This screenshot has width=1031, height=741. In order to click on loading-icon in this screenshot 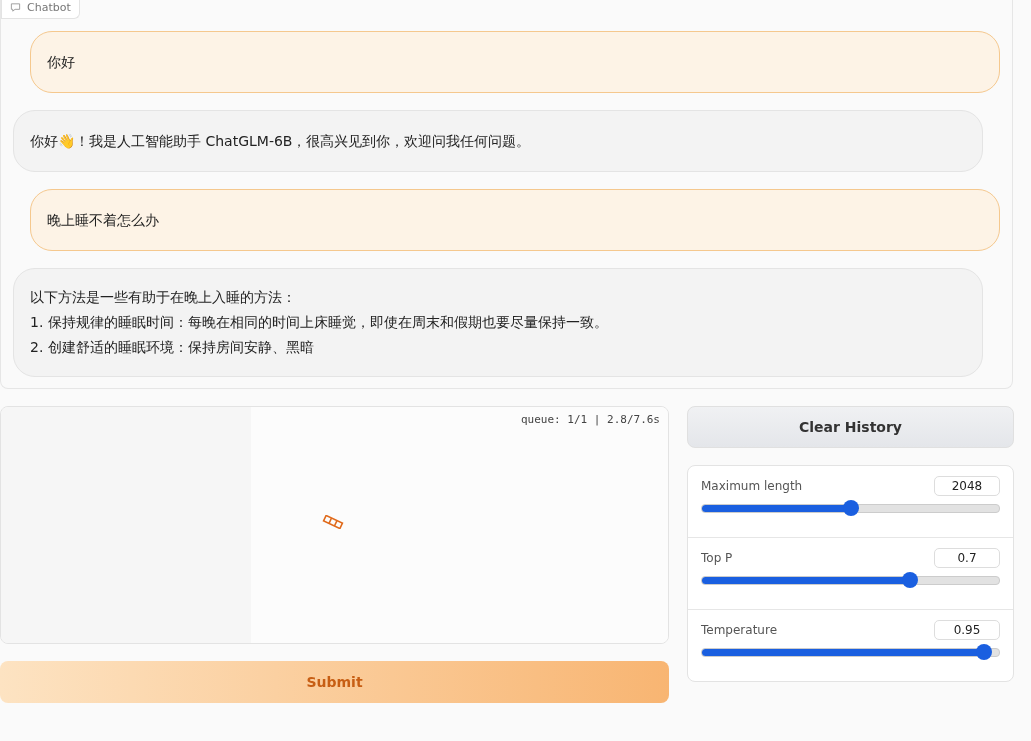, I will do `click(333, 522)`.